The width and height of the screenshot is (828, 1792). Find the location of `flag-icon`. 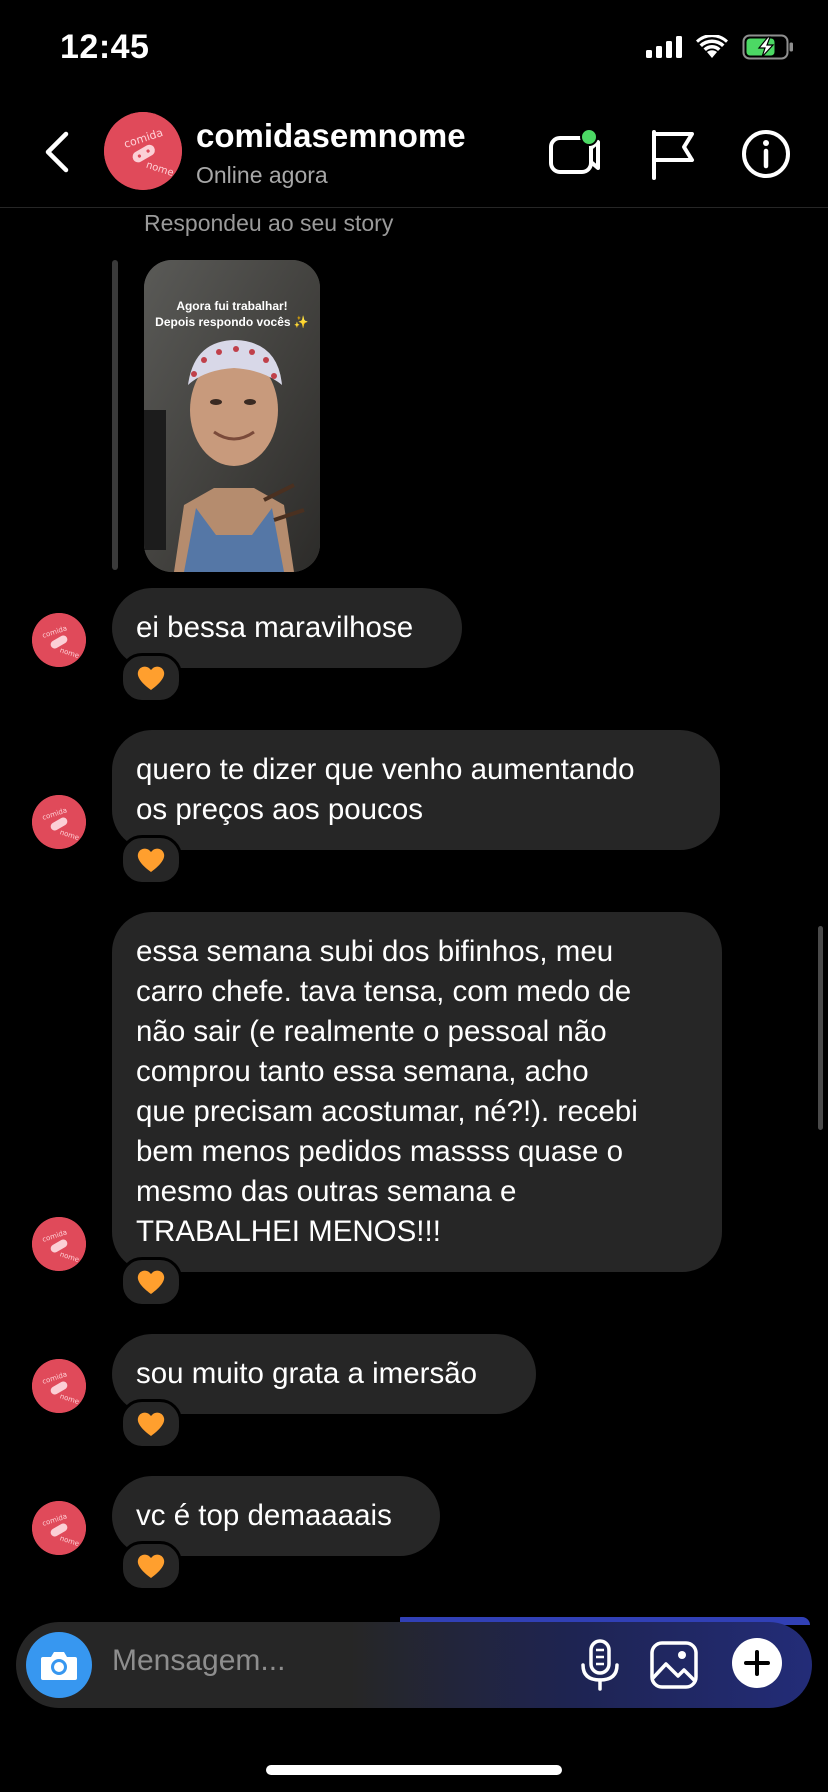

flag-icon is located at coordinates (674, 154).